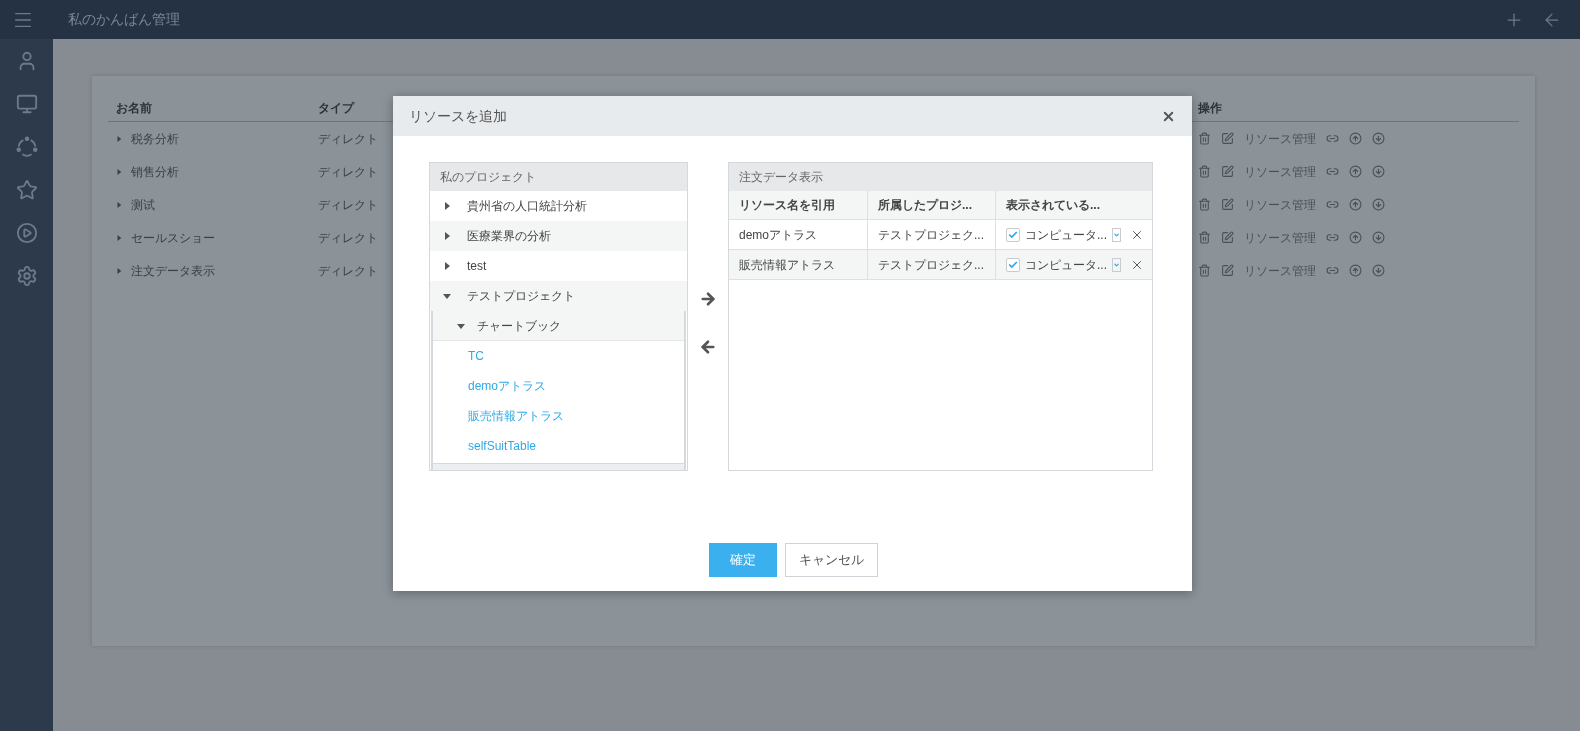 The image size is (1580, 731). Describe the element at coordinates (173, 271) in the screenshot. I see `table-cell-text: 注文データ表示` at that location.